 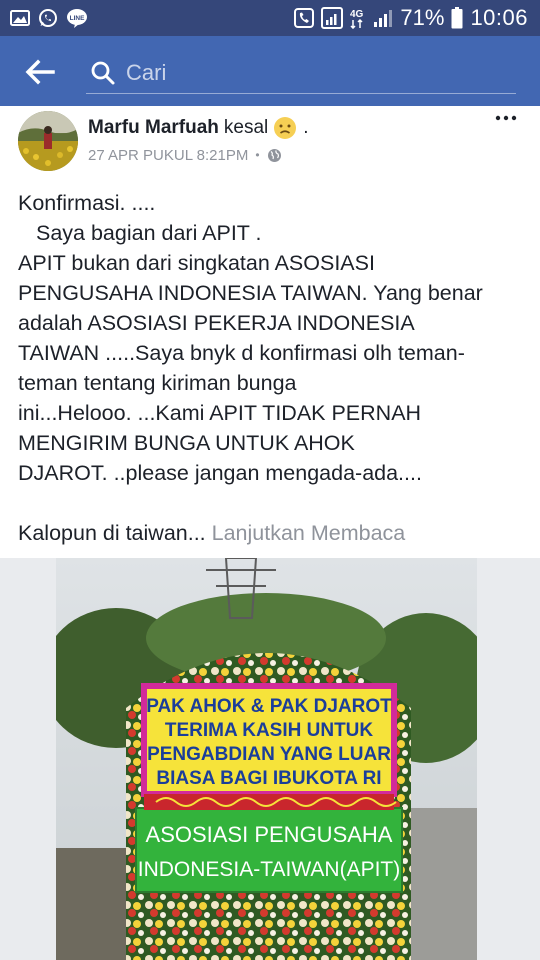 What do you see at coordinates (104, 73) in the screenshot?
I see `search-icon` at bounding box center [104, 73].